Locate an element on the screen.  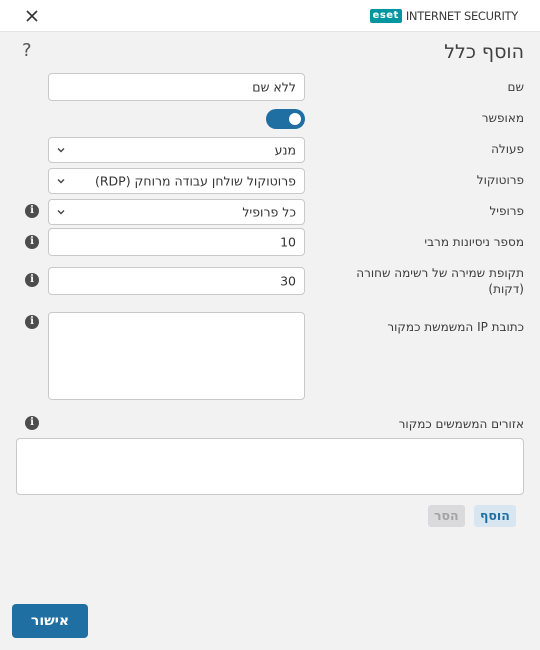
max-attempts-label: מספר ניסיונות מרבי is located at coordinates (474, 242).